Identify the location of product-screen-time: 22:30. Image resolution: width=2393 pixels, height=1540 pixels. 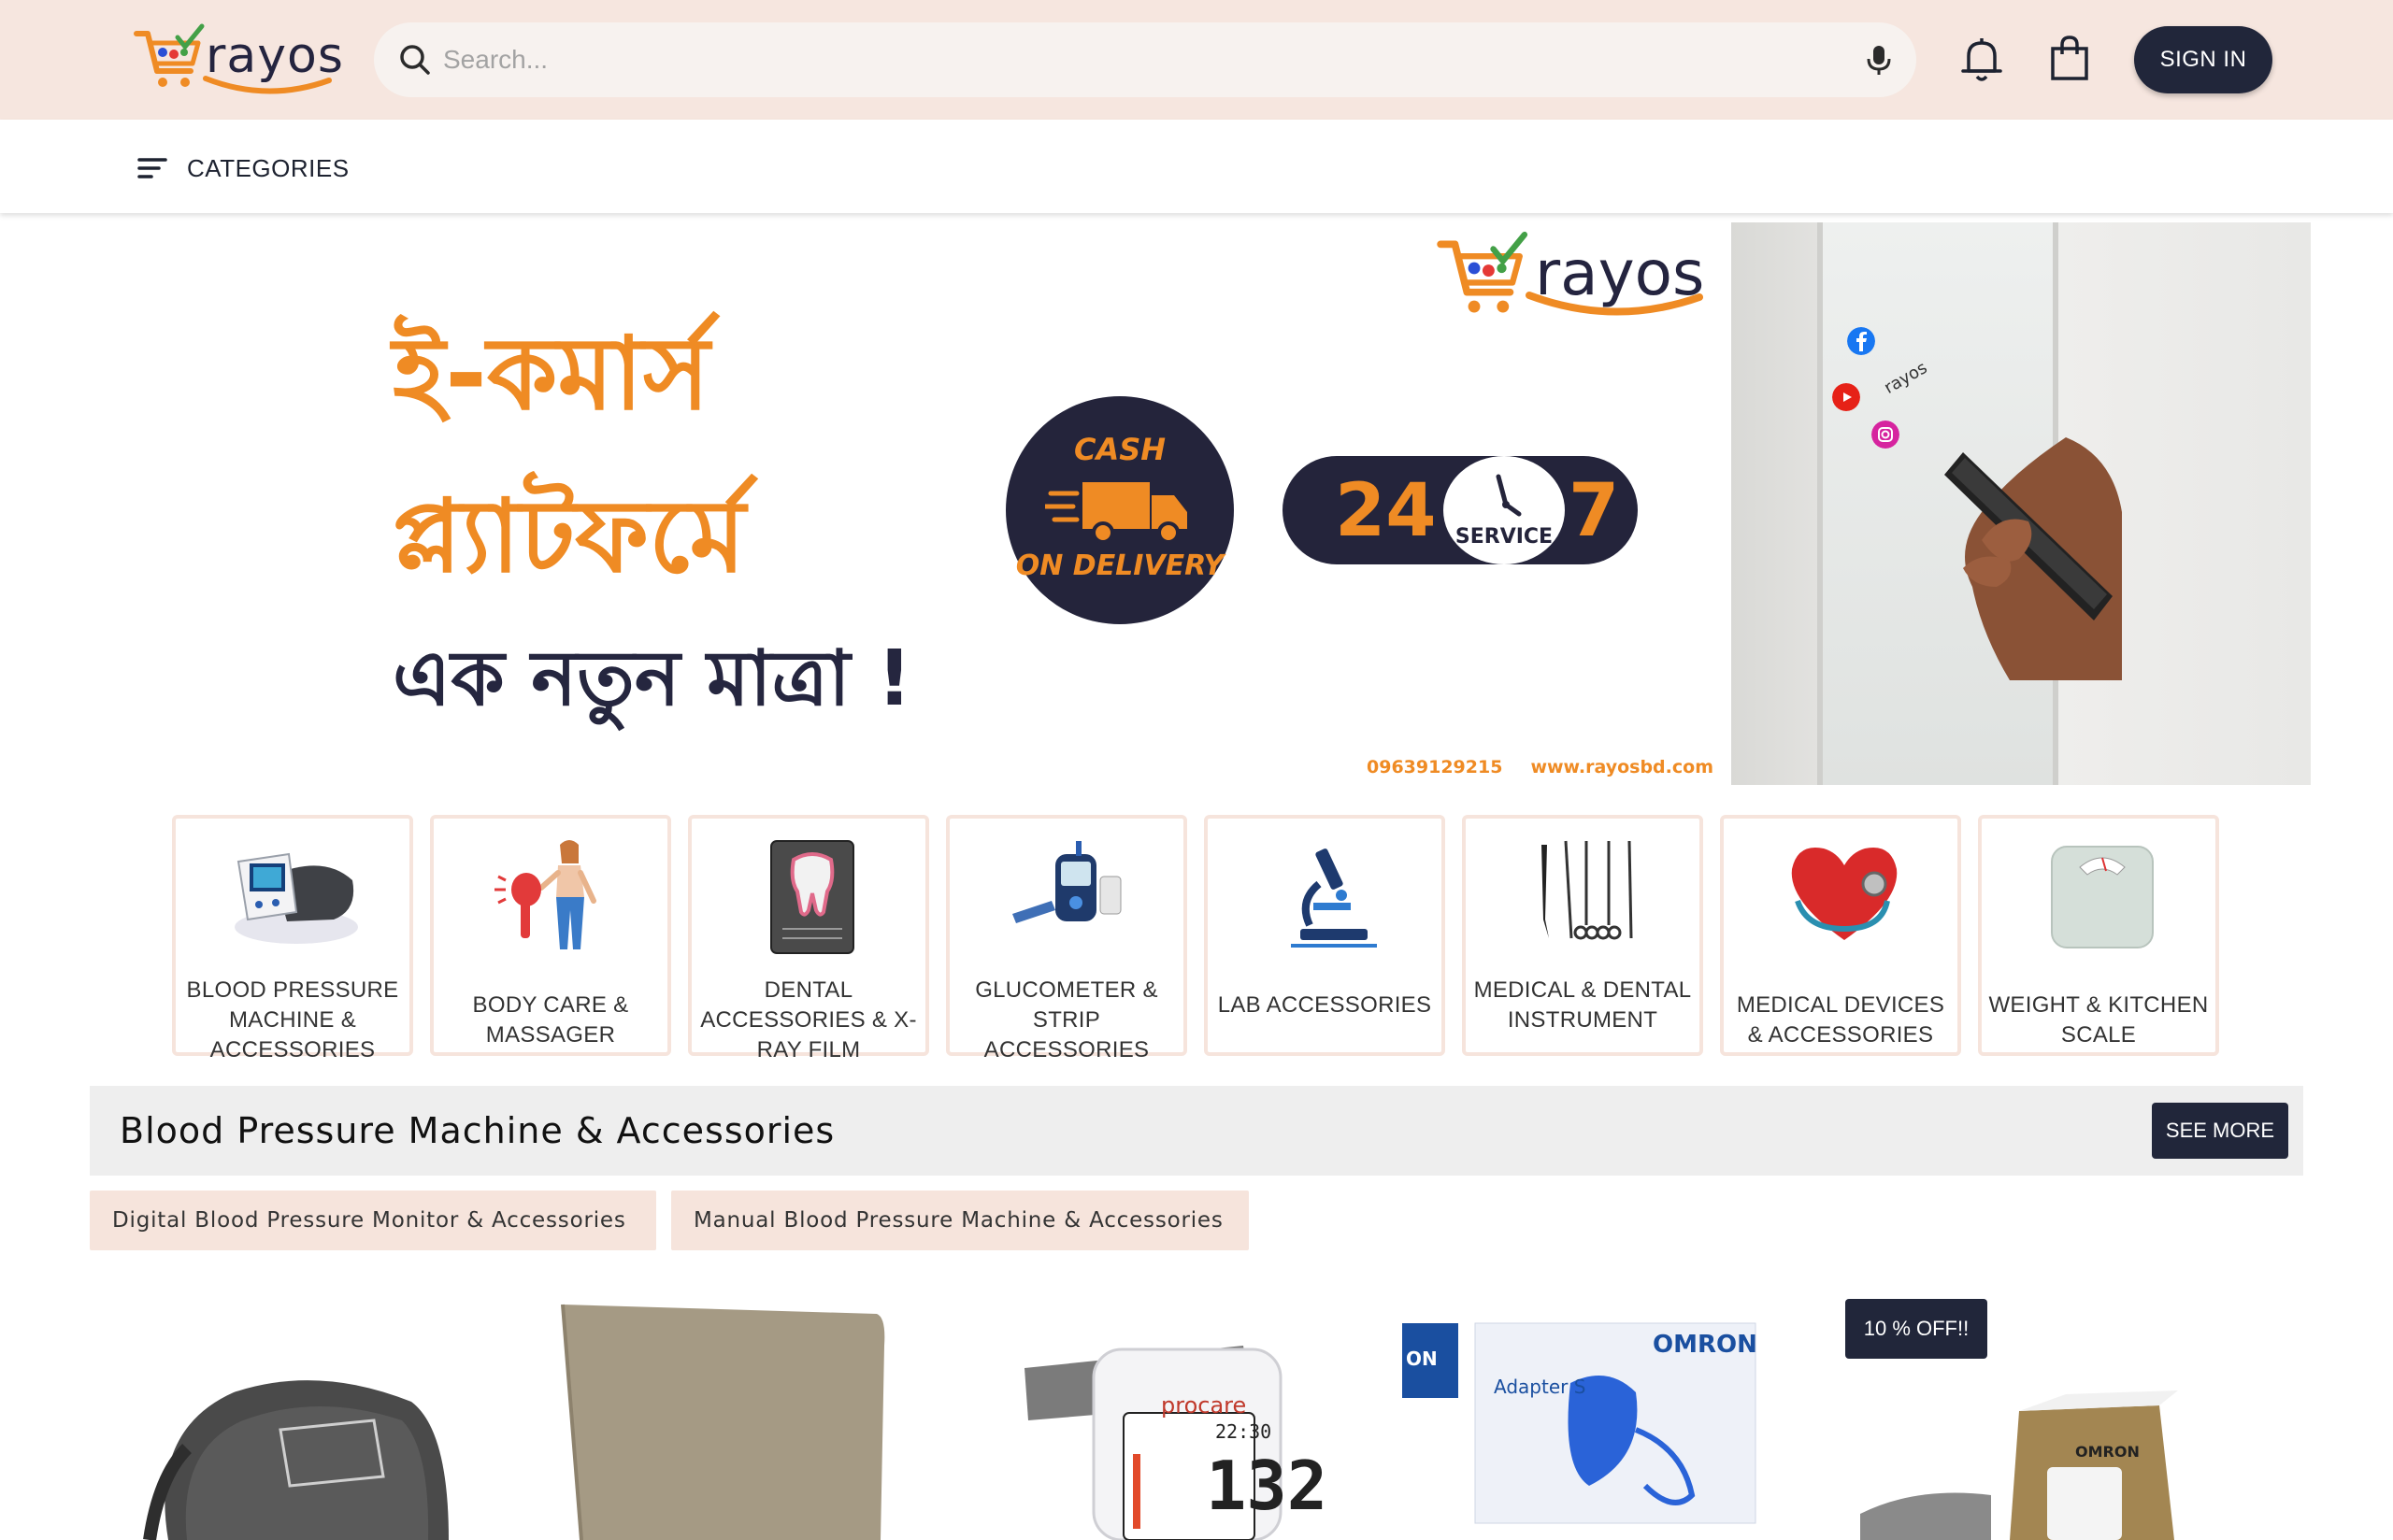
(1244, 1431).